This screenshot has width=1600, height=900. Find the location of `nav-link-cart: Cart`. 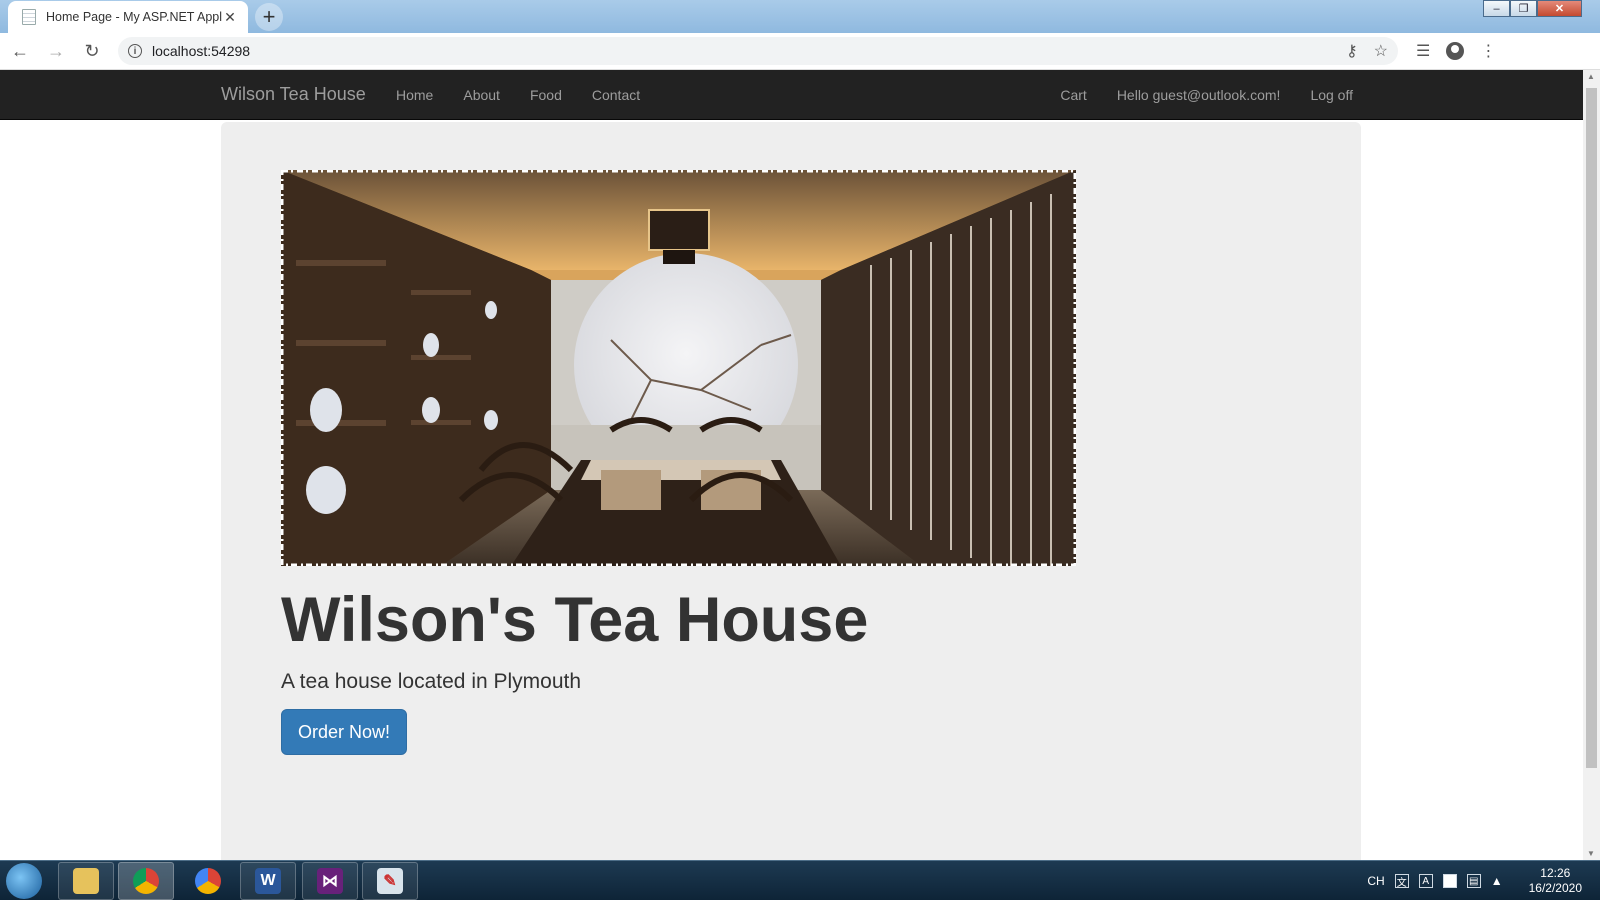

nav-link-cart: Cart is located at coordinates (1073, 95).